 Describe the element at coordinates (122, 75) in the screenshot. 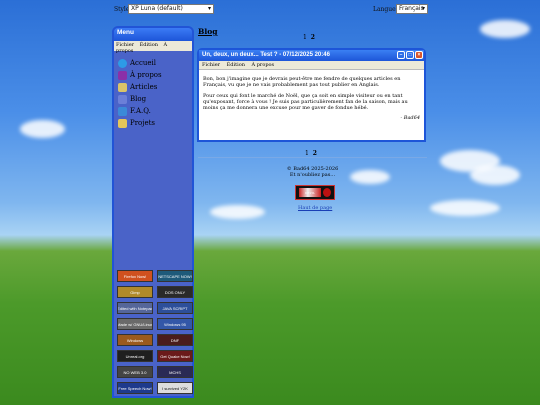

I see `book-icon` at that location.